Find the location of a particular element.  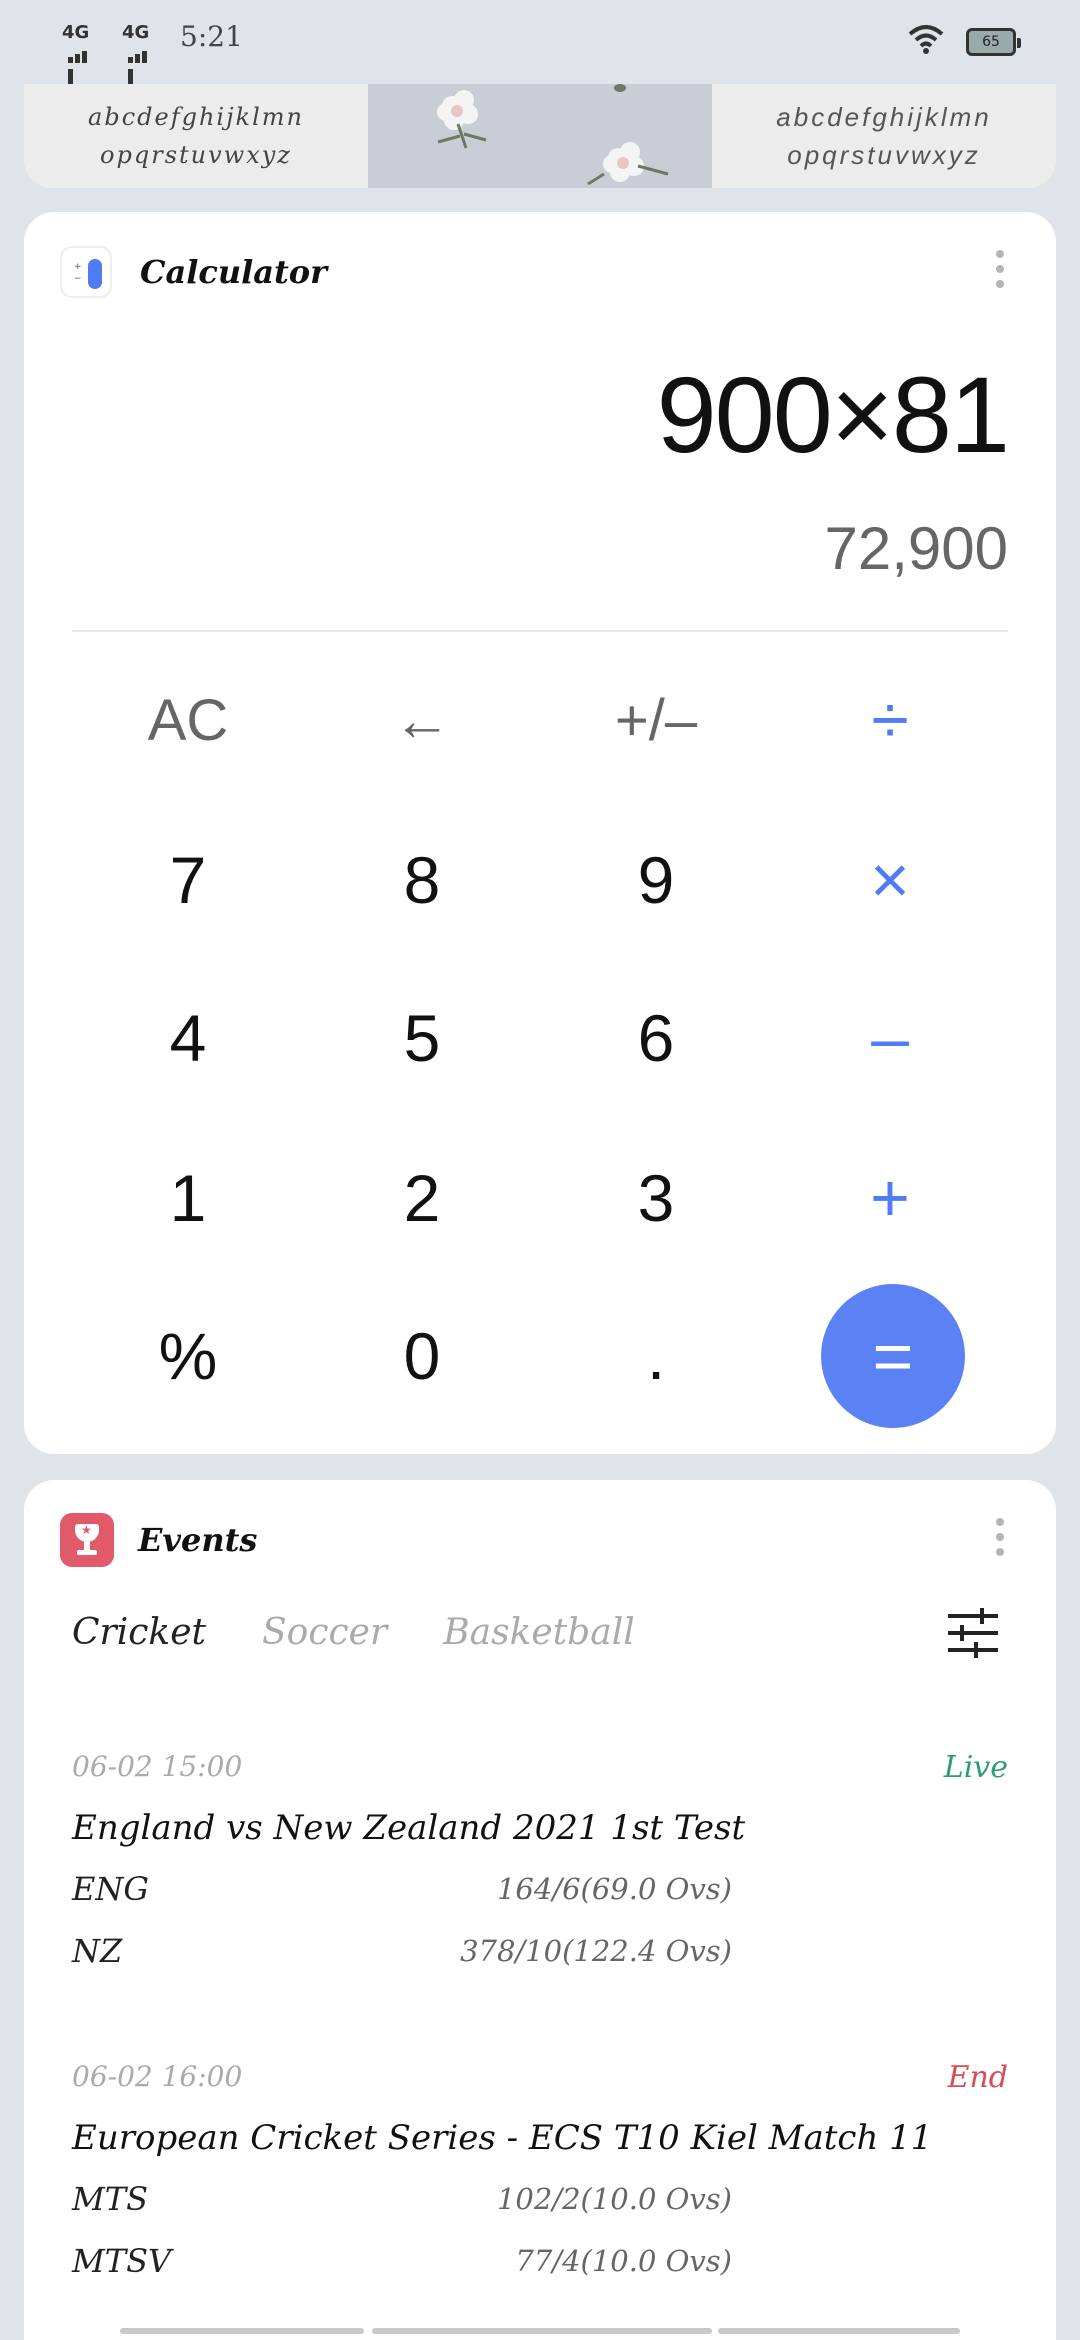

key-0: 0 is located at coordinates (422, 1356).